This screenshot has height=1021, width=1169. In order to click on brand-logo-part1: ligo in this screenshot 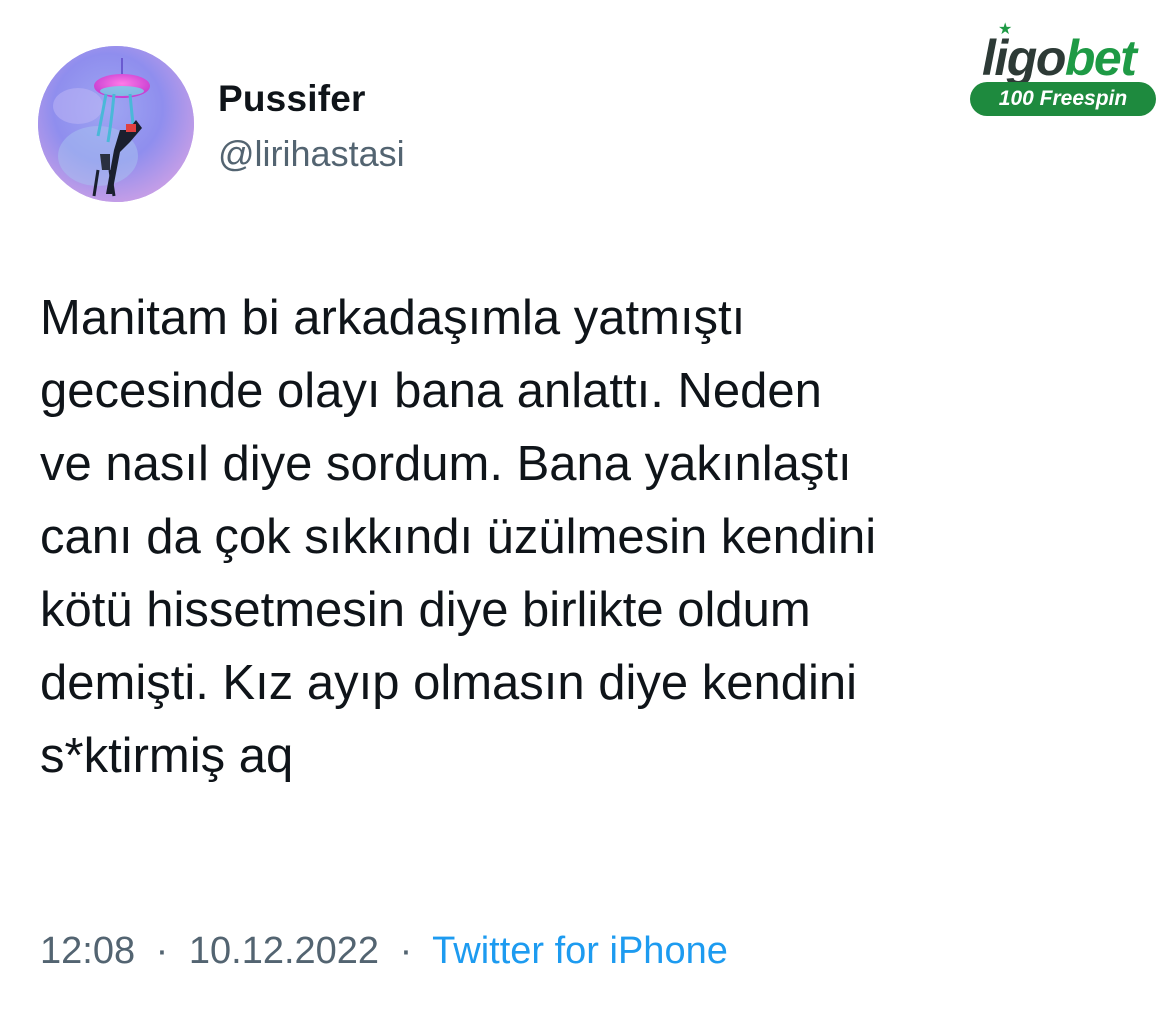, I will do `click(1024, 58)`.